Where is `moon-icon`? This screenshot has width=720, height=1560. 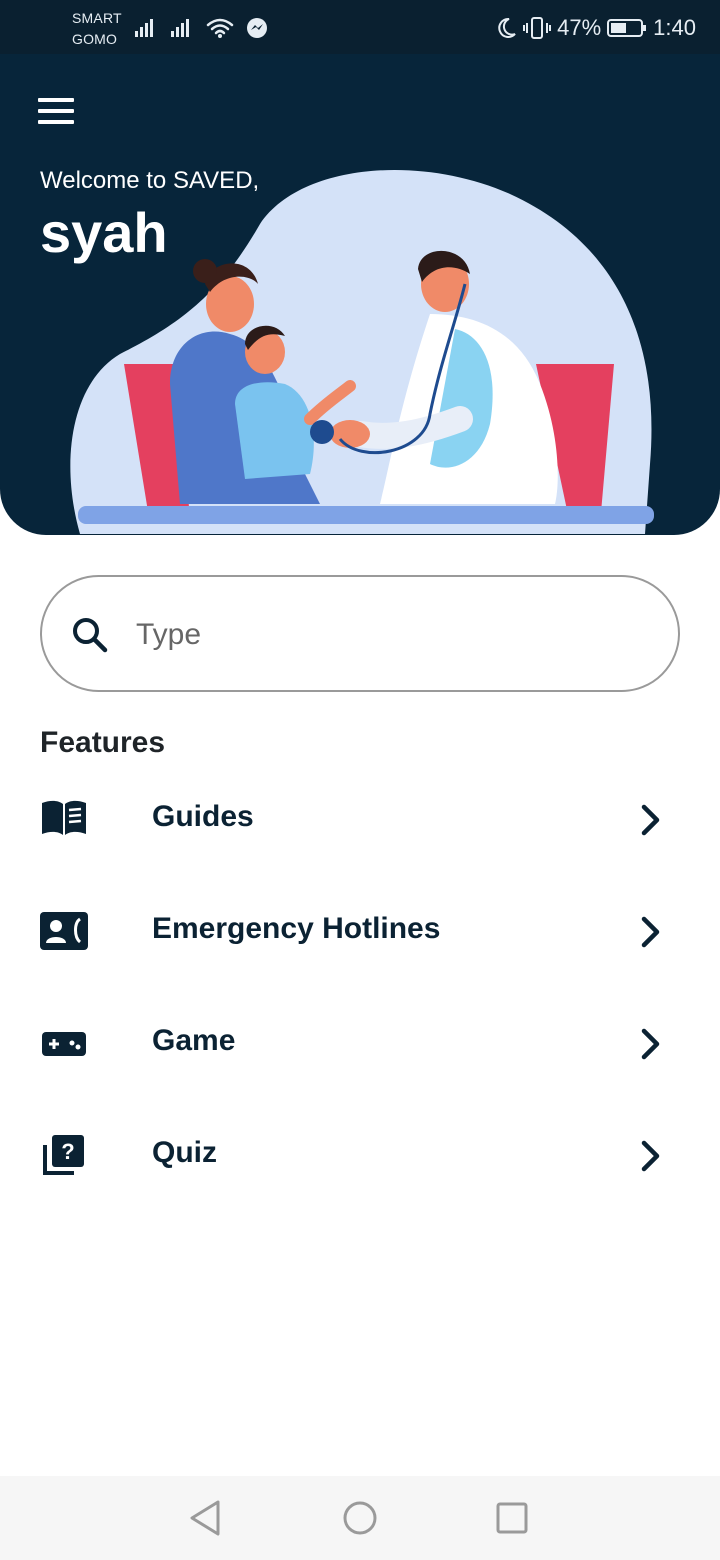 moon-icon is located at coordinates (507, 27).